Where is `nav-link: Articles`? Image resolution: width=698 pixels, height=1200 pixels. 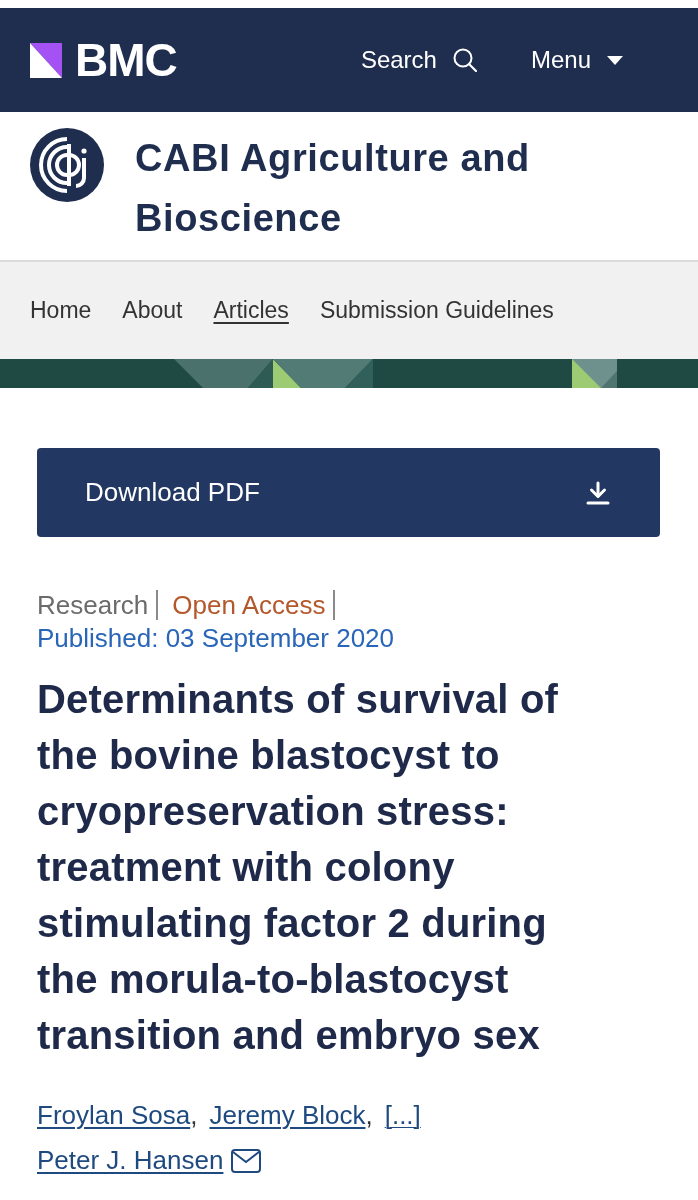 nav-link: Articles is located at coordinates (251, 310).